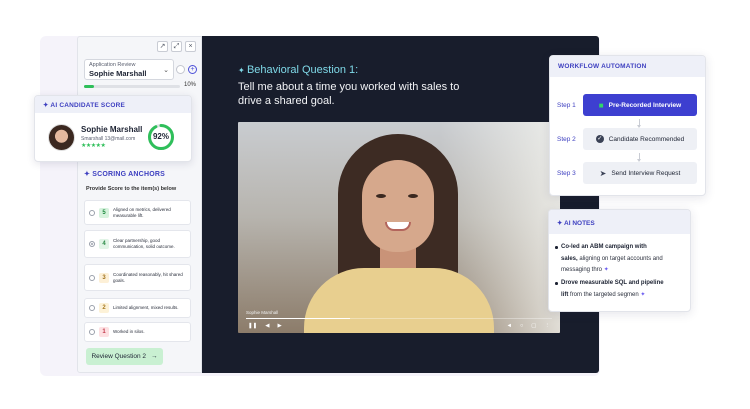  What do you see at coordinates (132, 86) in the screenshot?
I see `review-progress-bar` at bounding box center [132, 86].